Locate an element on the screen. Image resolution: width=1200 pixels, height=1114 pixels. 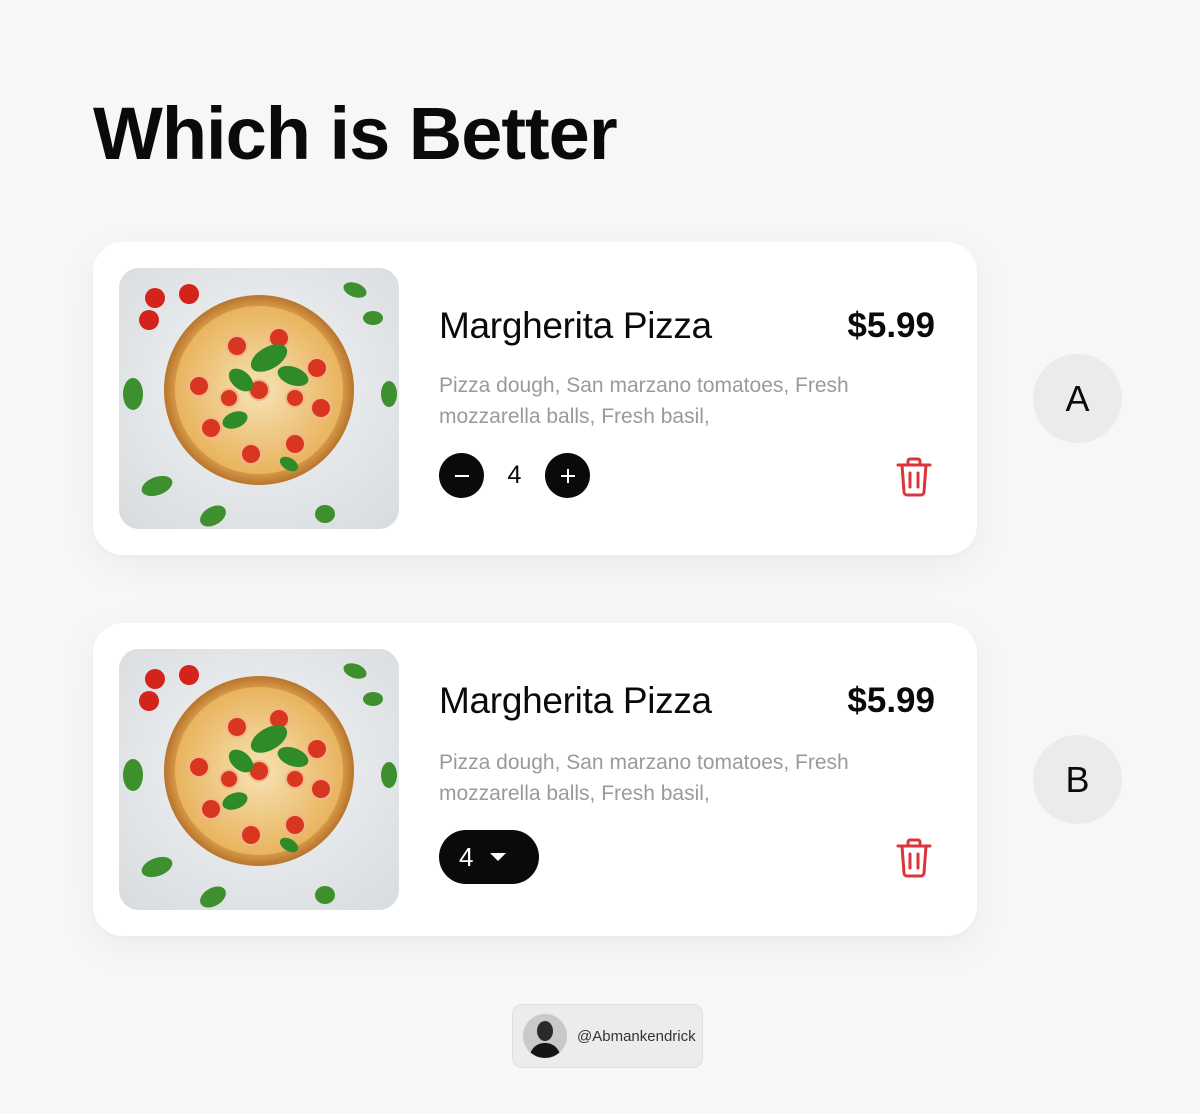
plus-icon is located at coordinates (567, 475).